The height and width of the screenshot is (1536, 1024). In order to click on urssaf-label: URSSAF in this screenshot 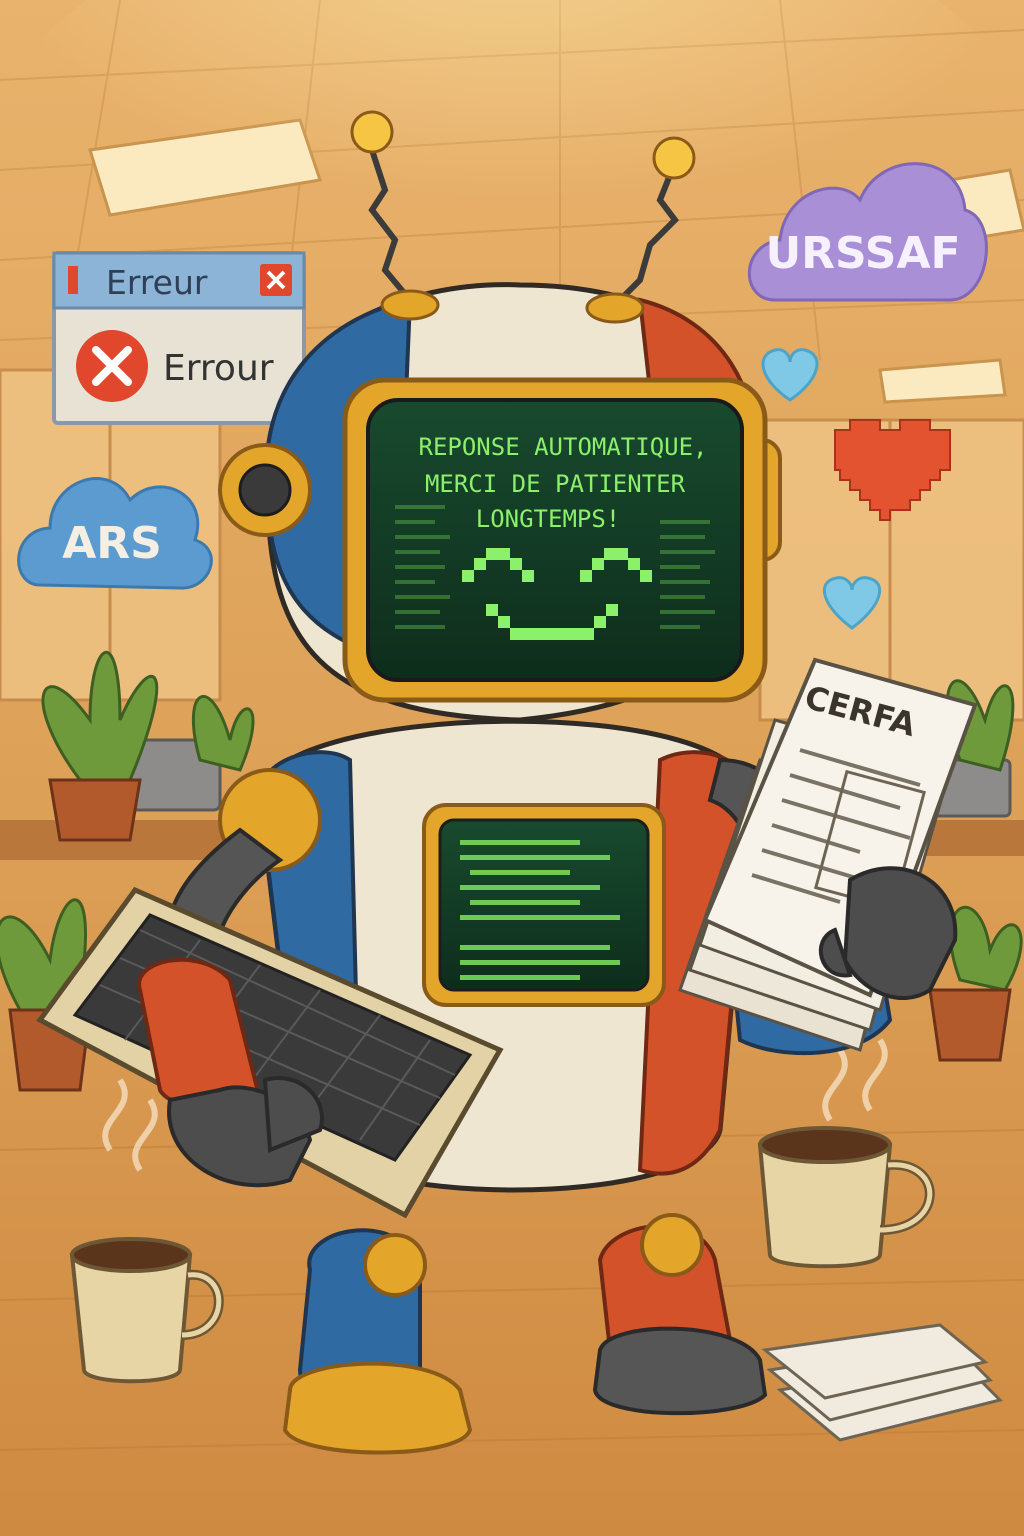, I will do `click(862, 253)`.